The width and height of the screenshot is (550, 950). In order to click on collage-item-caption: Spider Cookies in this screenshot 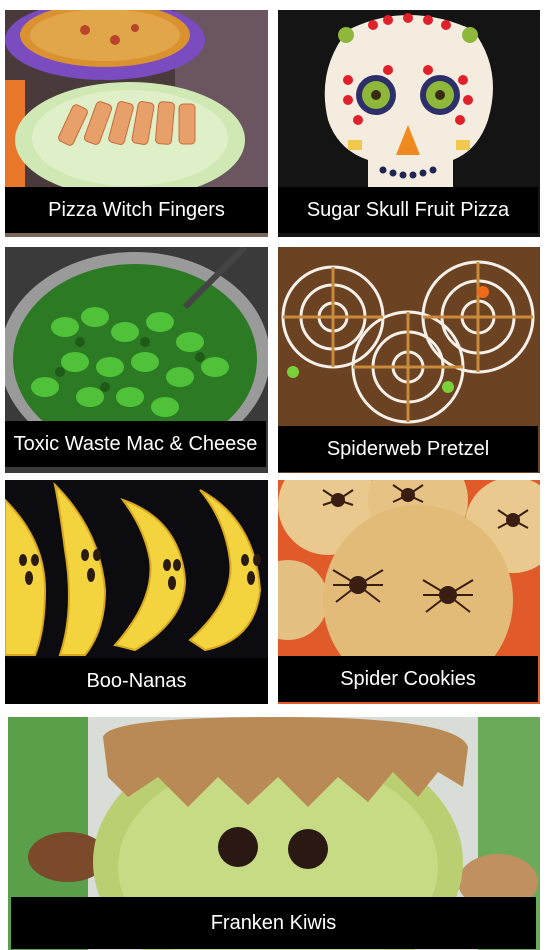, I will do `click(408, 679)`.